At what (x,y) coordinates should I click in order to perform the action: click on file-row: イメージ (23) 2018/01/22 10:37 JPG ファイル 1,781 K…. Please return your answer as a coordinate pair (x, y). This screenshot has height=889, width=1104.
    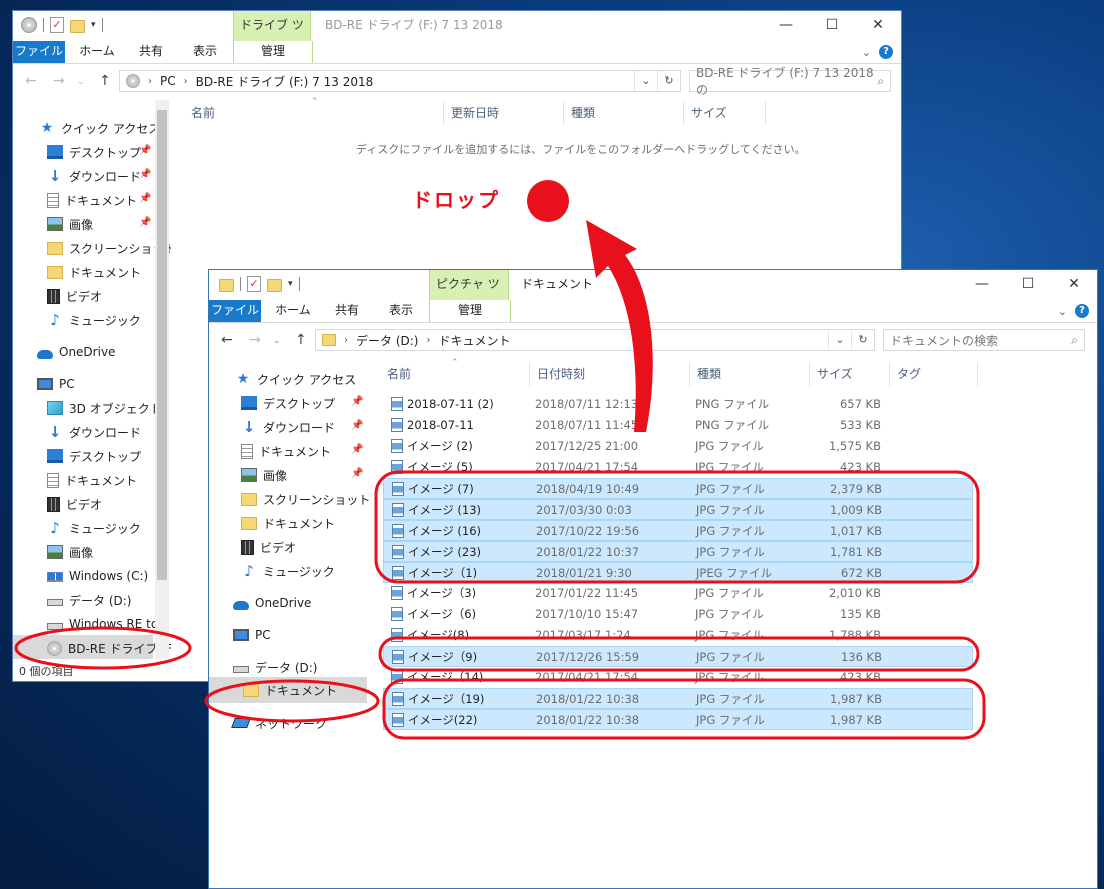
    Looking at the image, I should click on (678, 551).